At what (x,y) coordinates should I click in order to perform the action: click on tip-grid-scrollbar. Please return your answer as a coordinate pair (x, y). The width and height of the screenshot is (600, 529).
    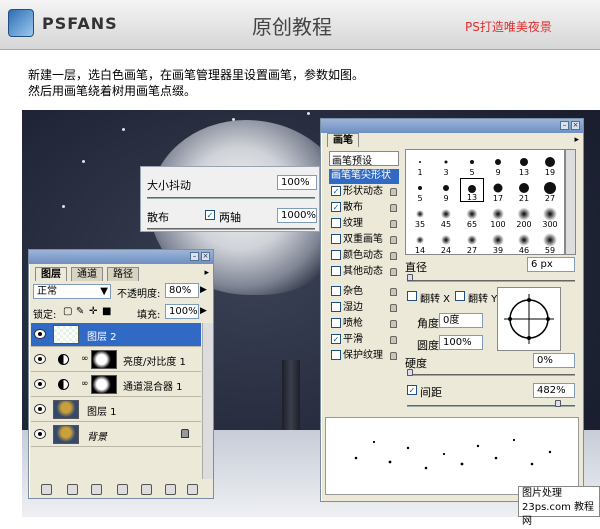
    Looking at the image, I should click on (570, 202).